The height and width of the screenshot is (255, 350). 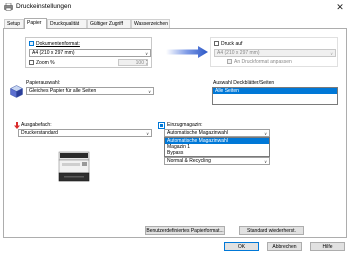 I want to click on input-tray-select: Automatische Magazinwahl ∨, so click(x=217, y=133).